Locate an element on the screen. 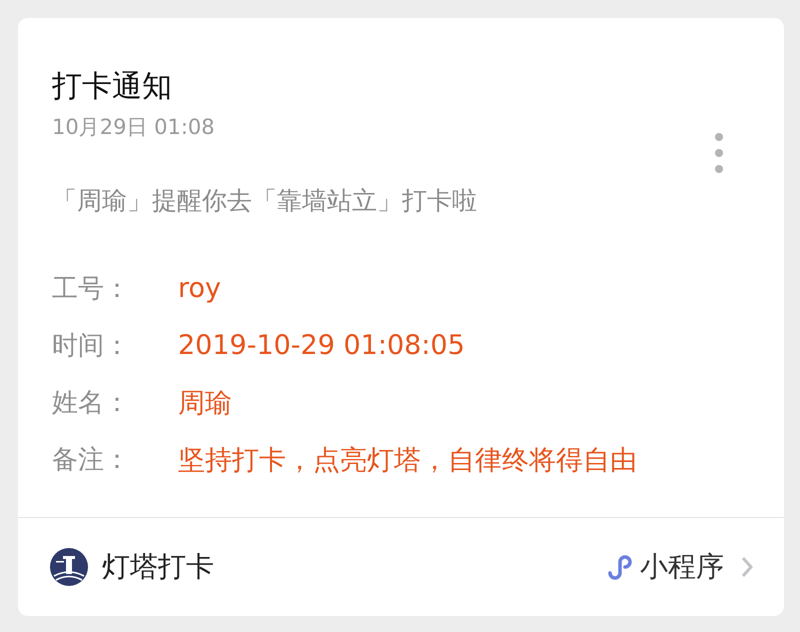  app-name: 灯塔打卡 is located at coordinates (158, 567).